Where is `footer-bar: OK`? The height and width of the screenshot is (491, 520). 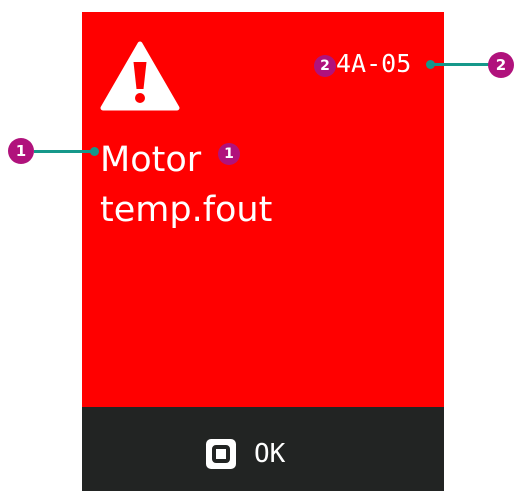
footer-bar: OK is located at coordinates (263, 449).